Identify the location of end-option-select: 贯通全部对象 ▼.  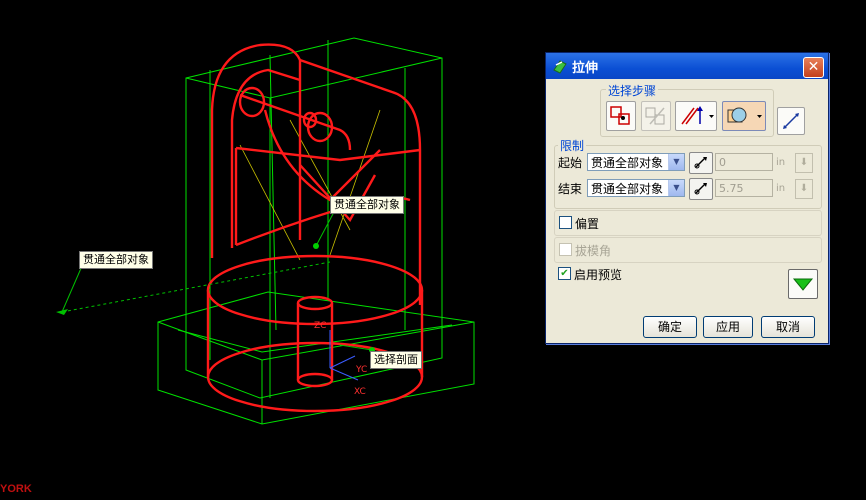
(636, 188).